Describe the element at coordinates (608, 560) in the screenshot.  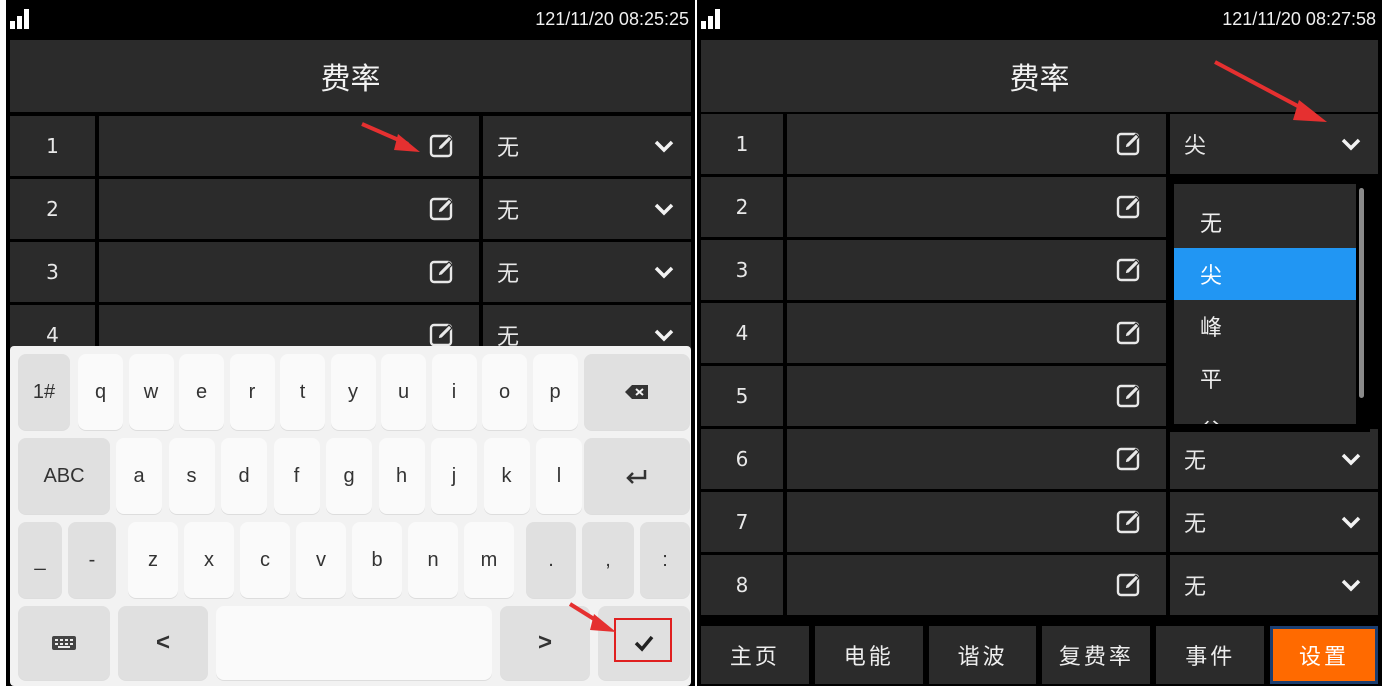
I see `keyboard-key: ,` at that location.